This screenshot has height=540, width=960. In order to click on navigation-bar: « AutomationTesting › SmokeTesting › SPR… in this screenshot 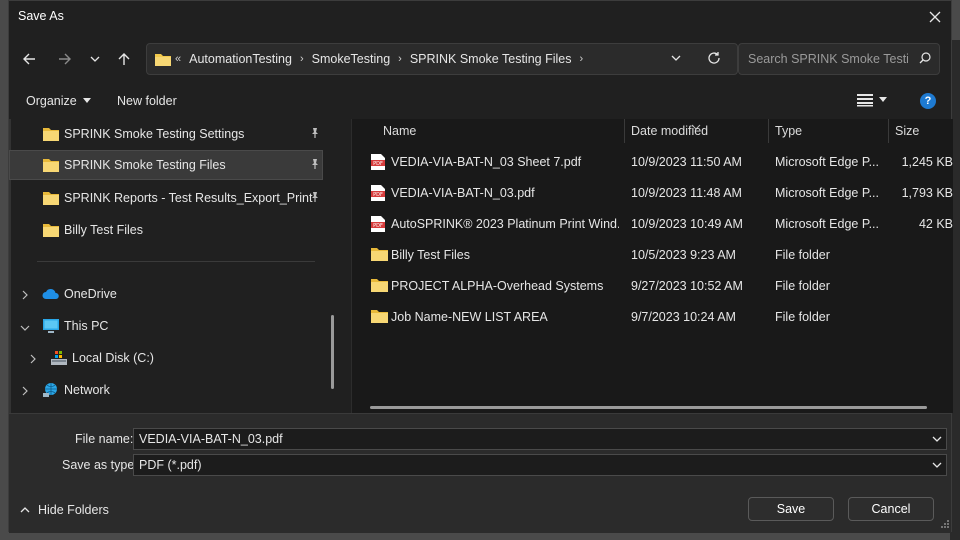, I will do `click(480, 59)`.